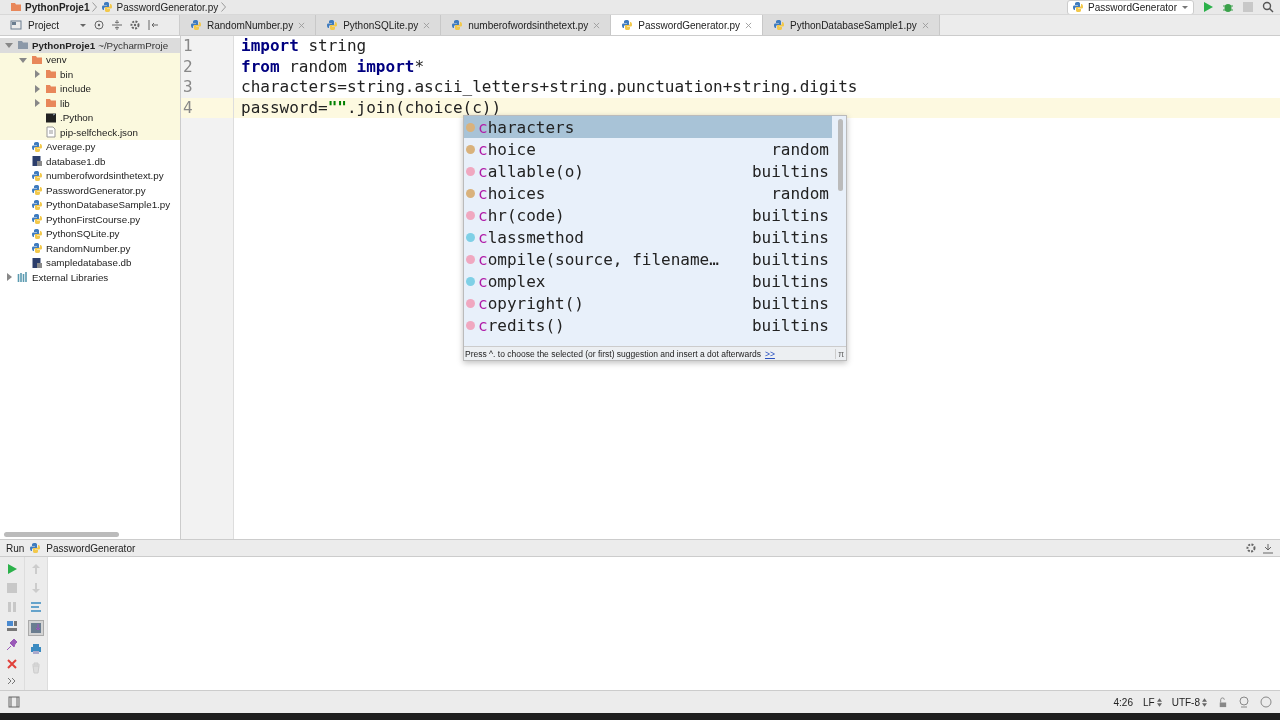 Image resolution: width=1280 pixels, height=720 pixels. I want to click on scroll-to-end-button, so click(36, 628).